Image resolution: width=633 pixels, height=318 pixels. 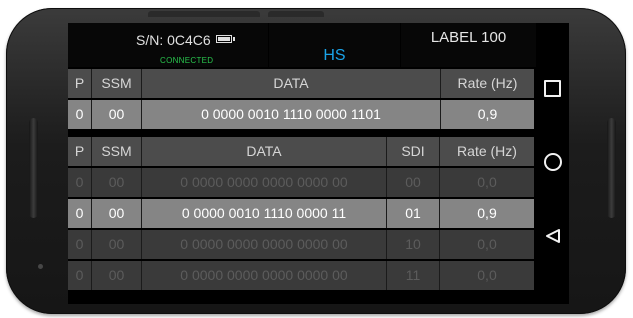 I want to click on table-header-row: P SSM DATA SDI Rate (Hz), so click(x=301, y=151).